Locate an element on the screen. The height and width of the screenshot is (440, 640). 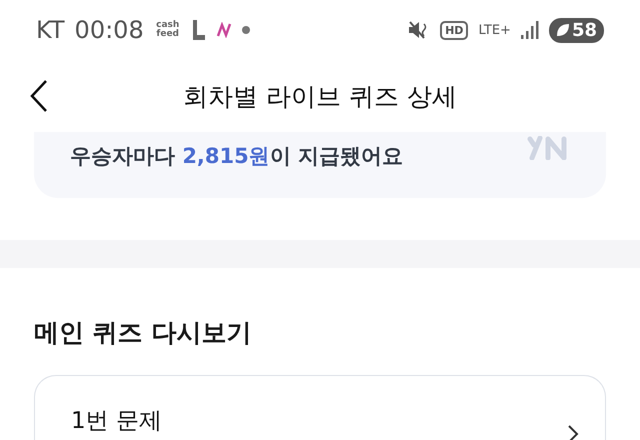
section-title: 메인 퀴즈 다시보기 is located at coordinates (143, 333).